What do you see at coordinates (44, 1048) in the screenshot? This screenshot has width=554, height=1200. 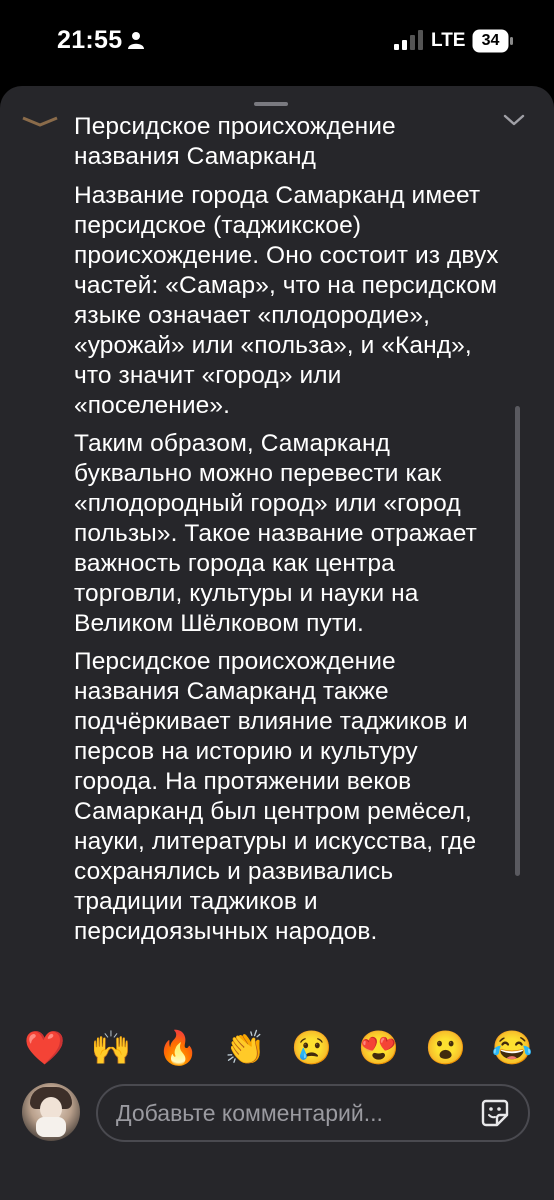 I see `reaction-heart-icon: ❤️` at bounding box center [44, 1048].